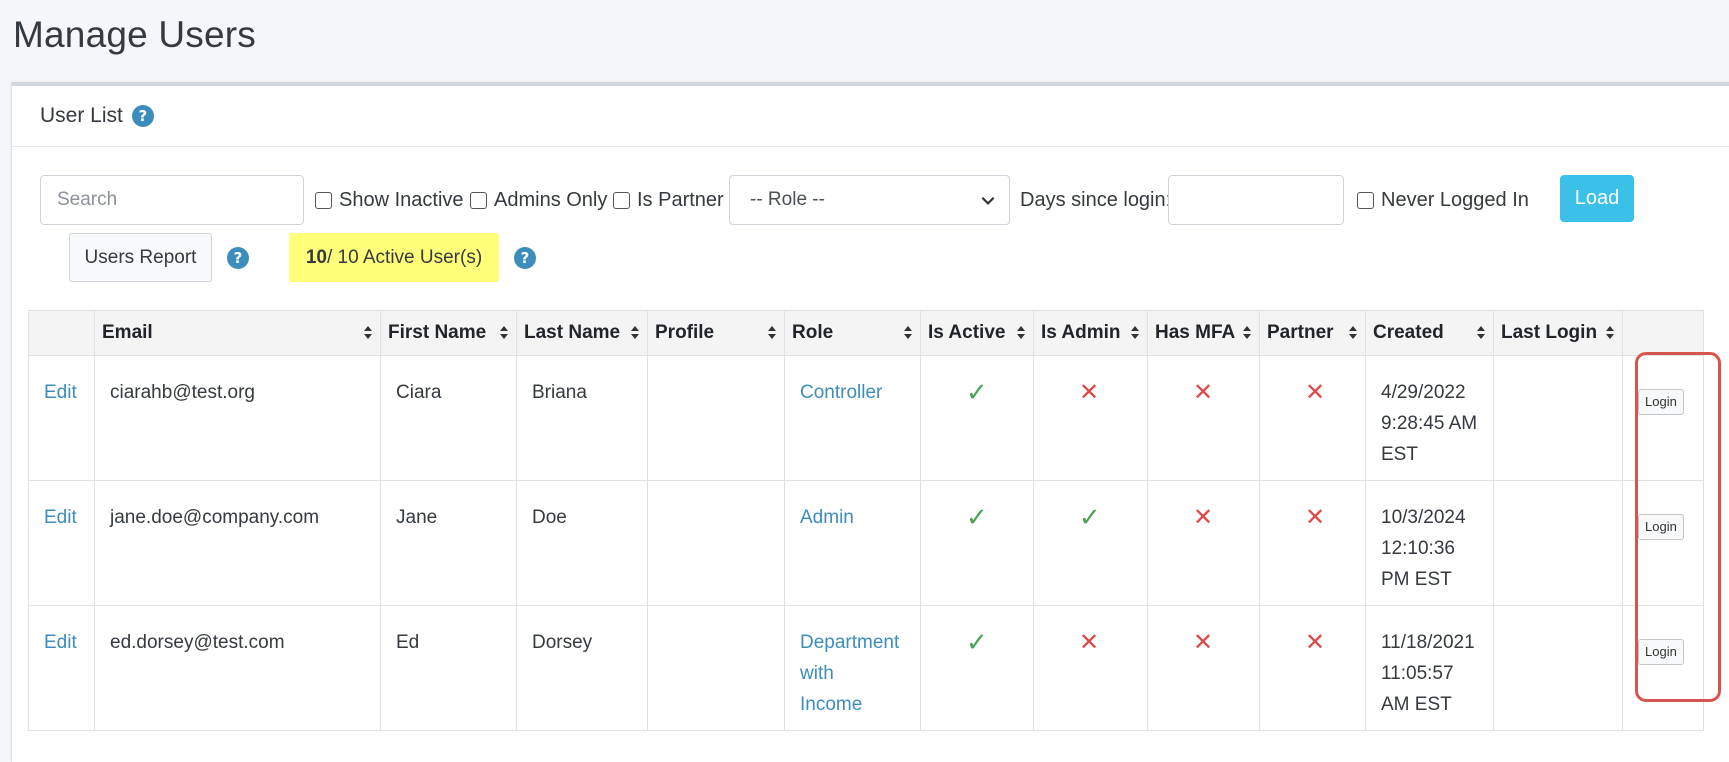  Describe the element at coordinates (852, 673) in the screenshot. I see `role-link: Department with Income` at that location.